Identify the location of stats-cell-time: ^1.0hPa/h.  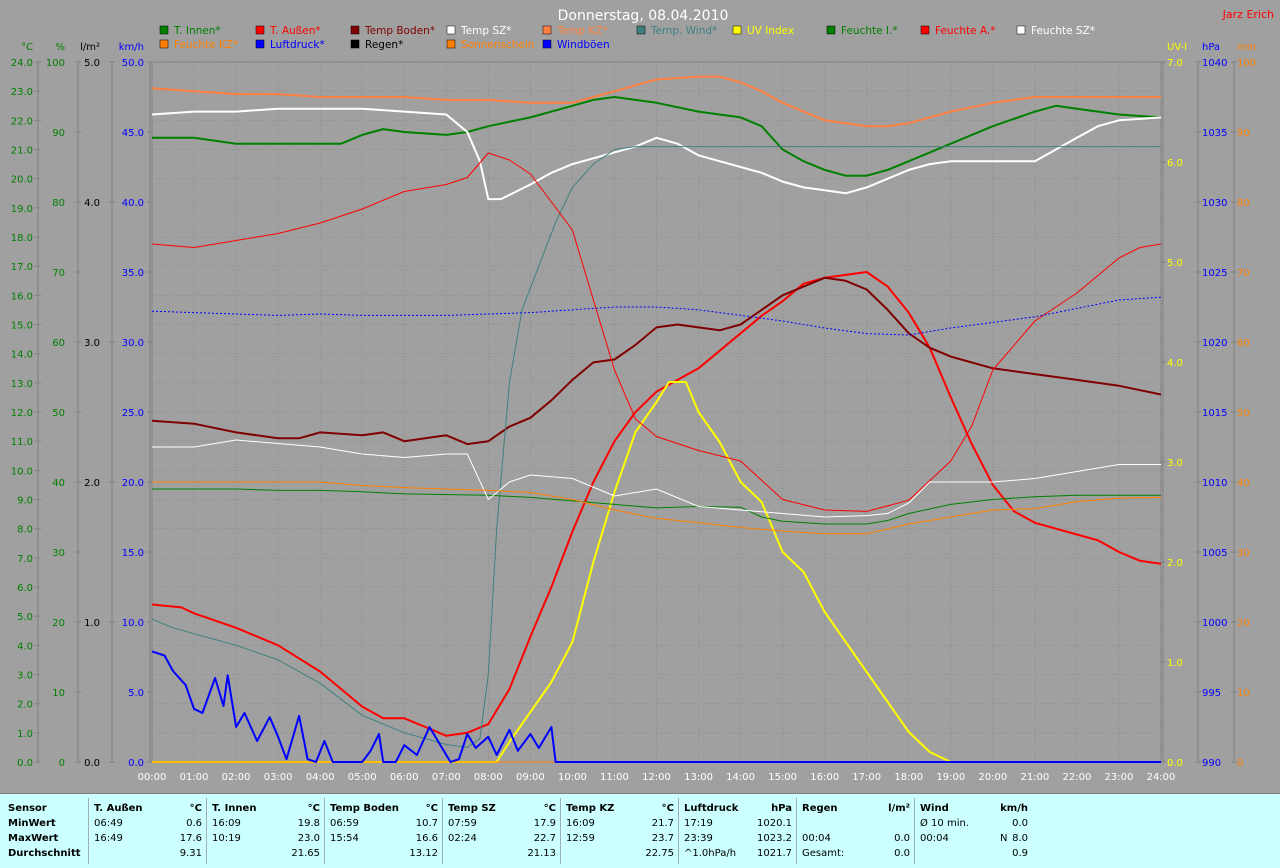
(710, 853).